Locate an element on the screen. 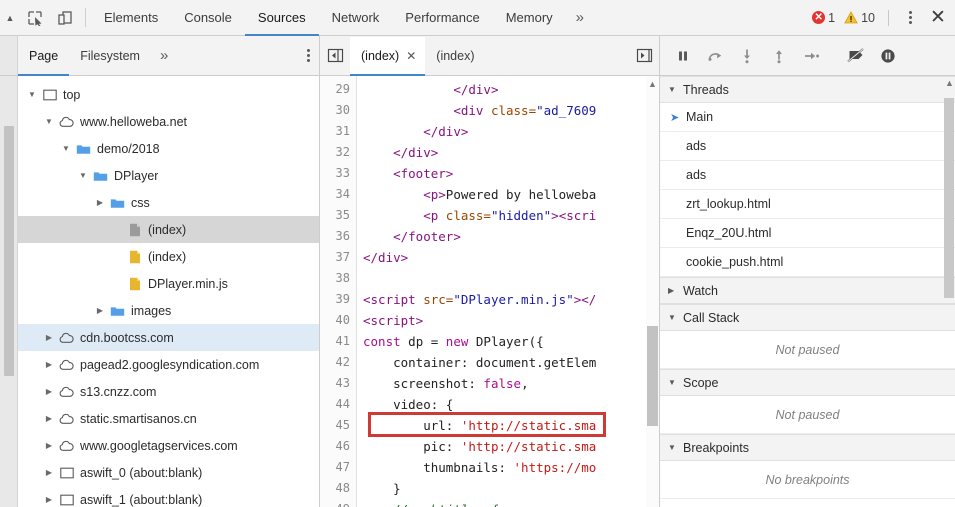 The image size is (955, 507). tree-item: ▶ www.googletagservices.com is located at coordinates (168, 445).